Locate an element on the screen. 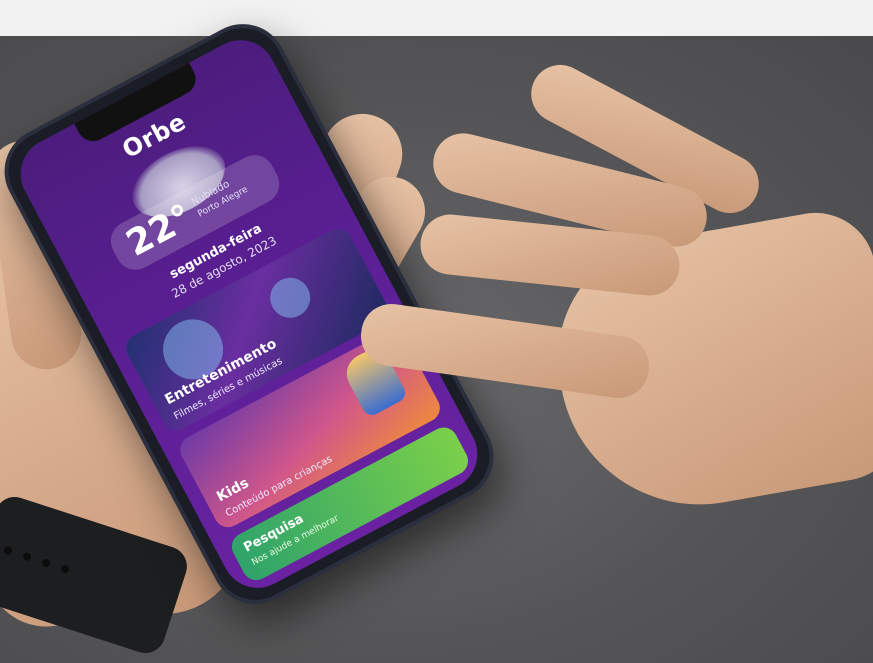 Image resolution: width=873 pixels, height=663 pixels. top-strip is located at coordinates (436, 18).